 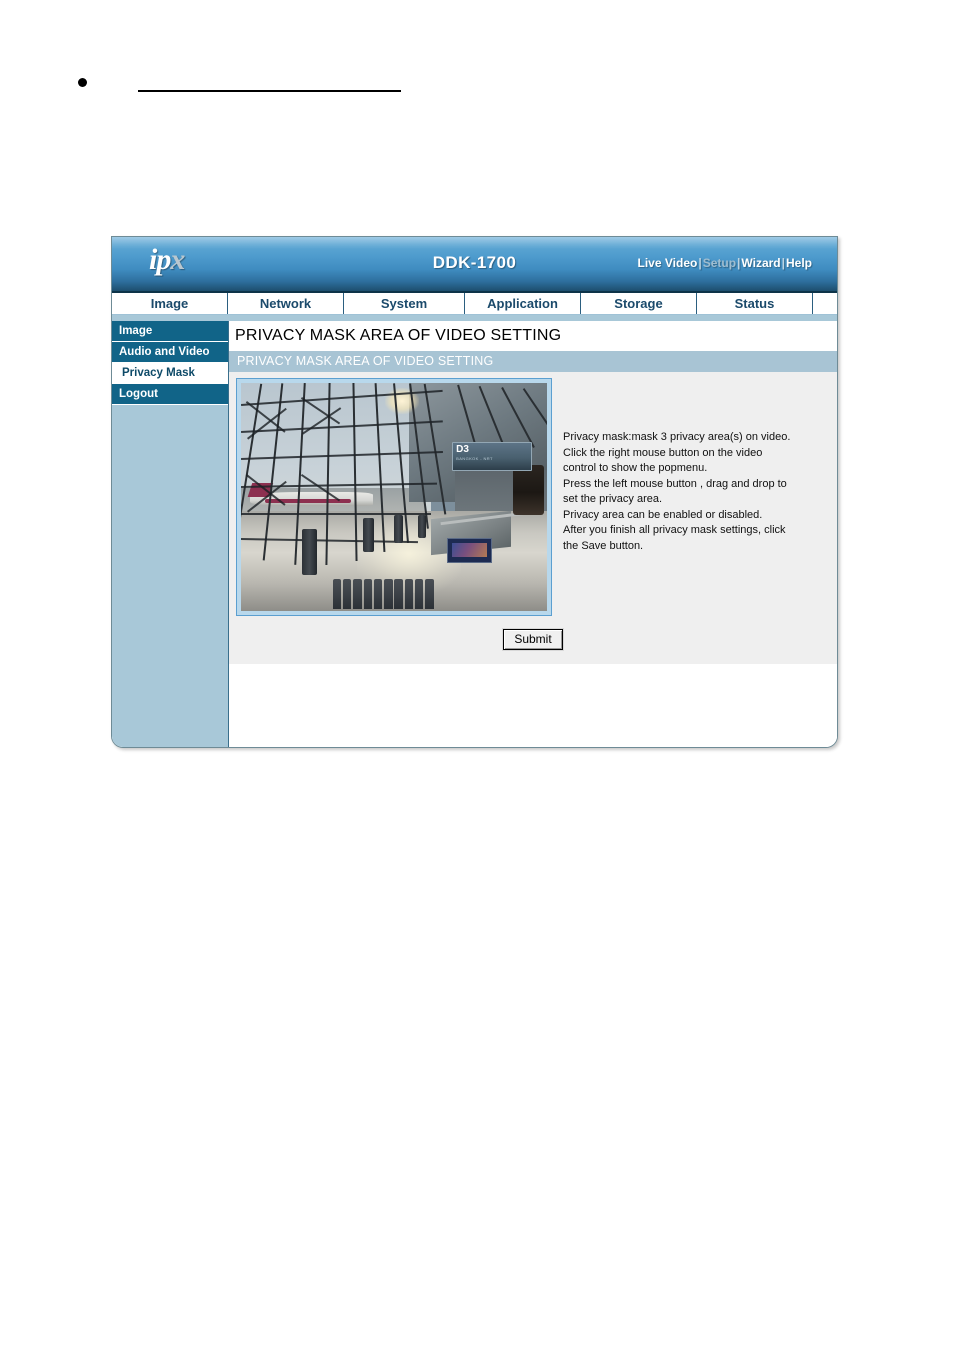 I want to click on scene-monitor-screen, so click(x=469, y=549).